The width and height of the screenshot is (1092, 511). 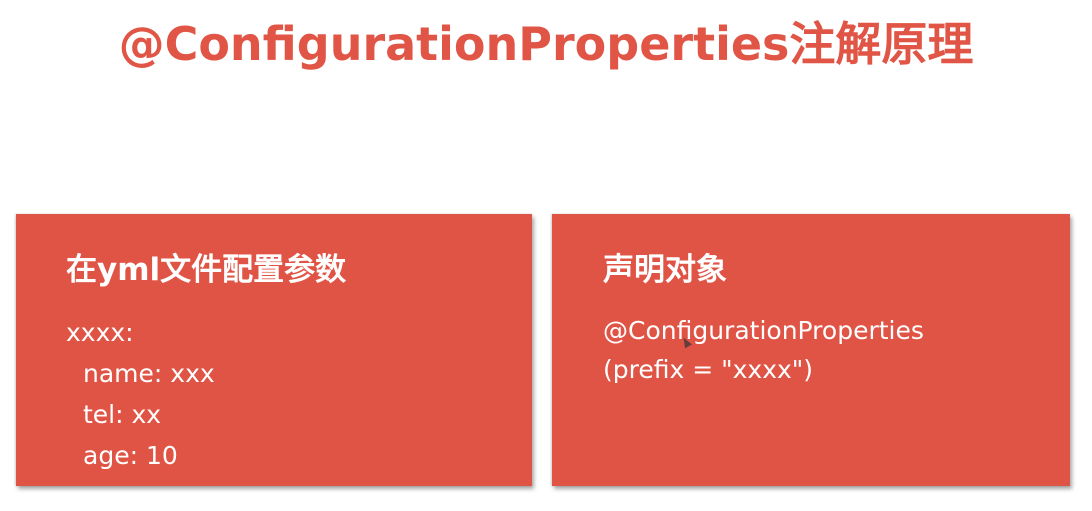 I want to click on yml-config-body: xxxx: name: xxx tel: xx age: 10, so click(x=140, y=394).